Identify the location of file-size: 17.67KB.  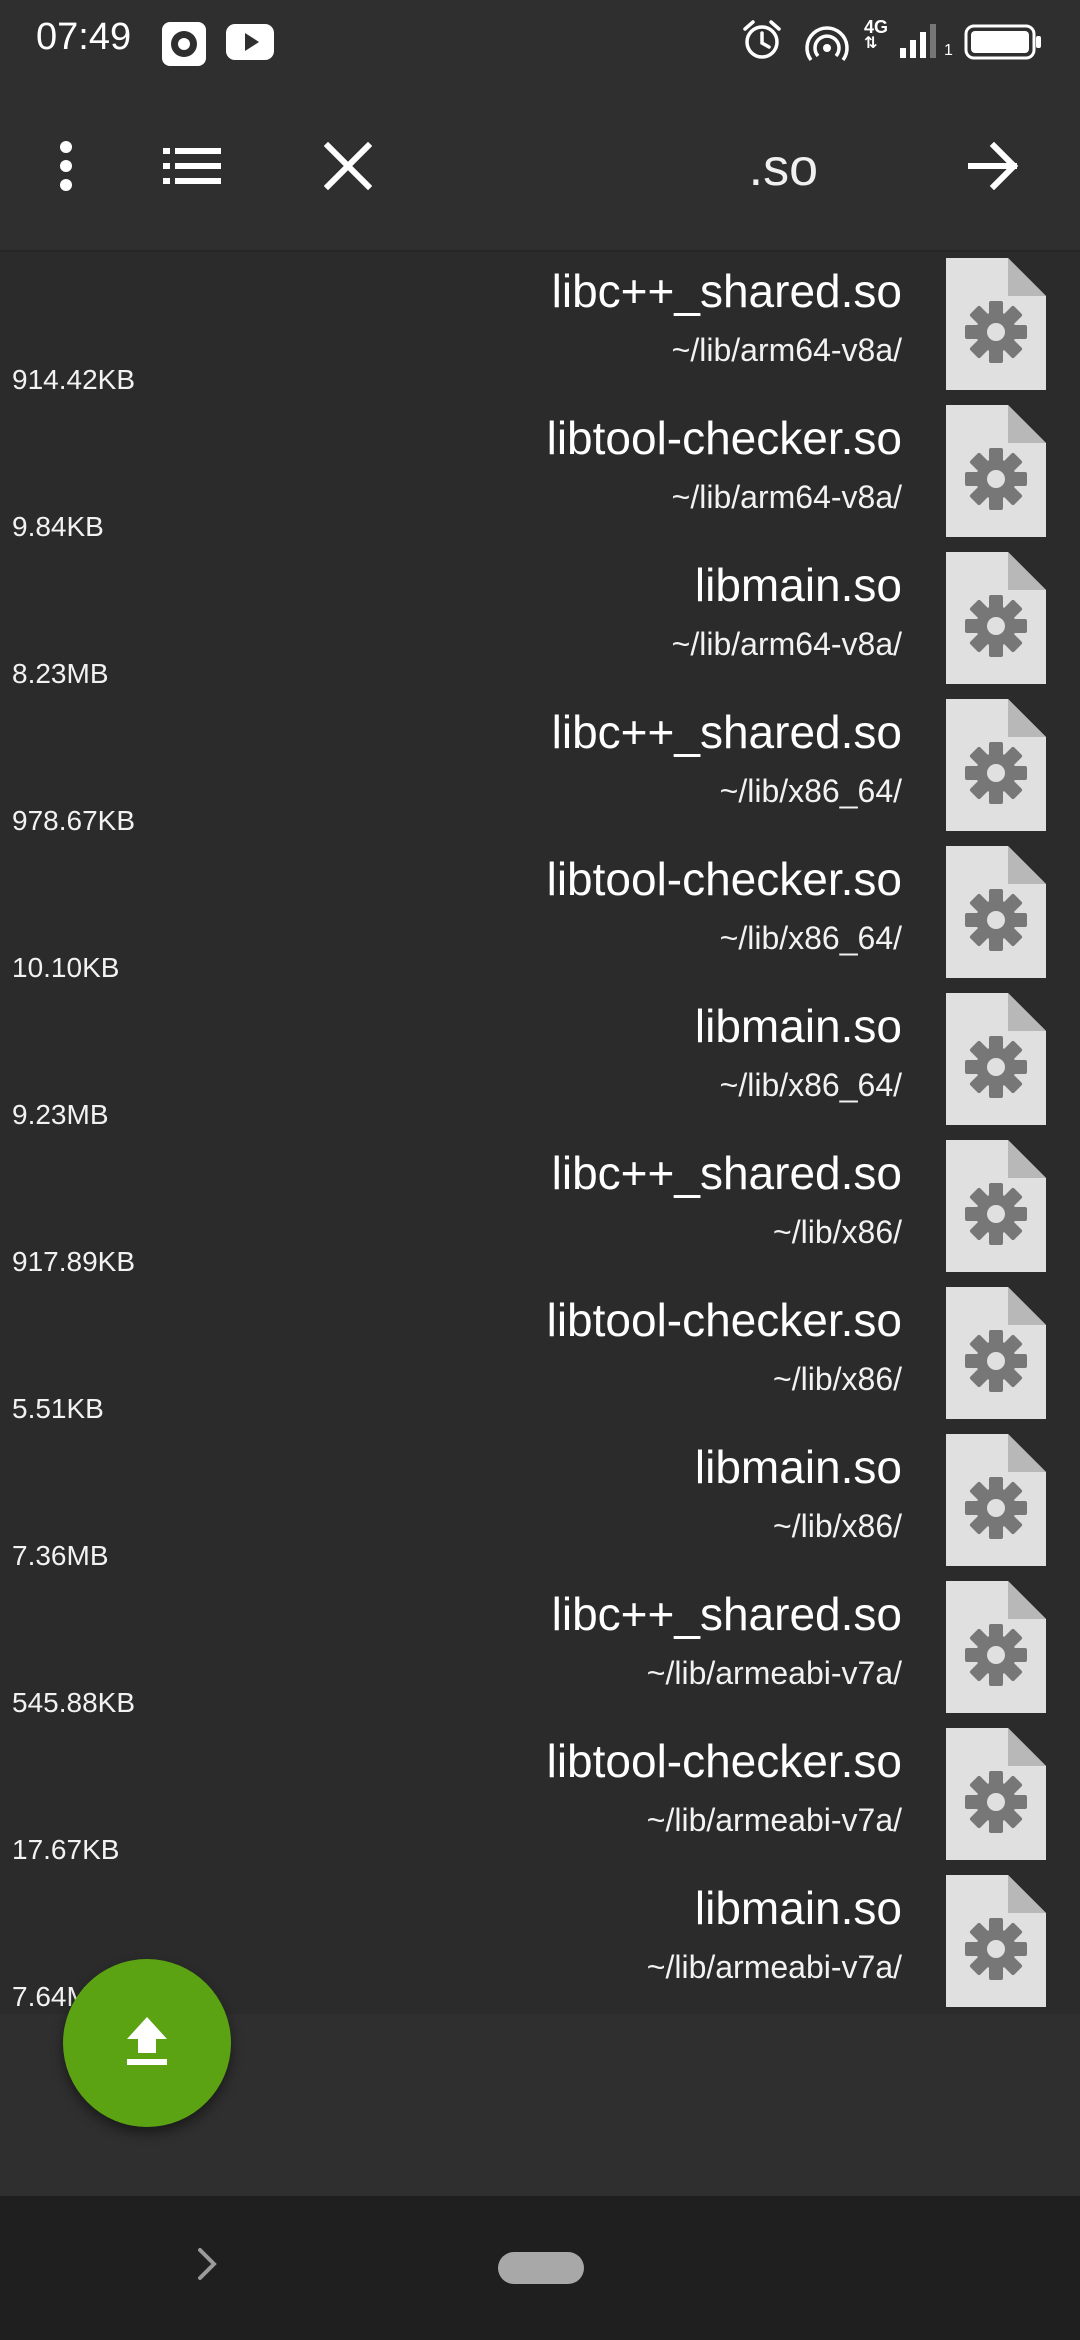
(66, 1849).